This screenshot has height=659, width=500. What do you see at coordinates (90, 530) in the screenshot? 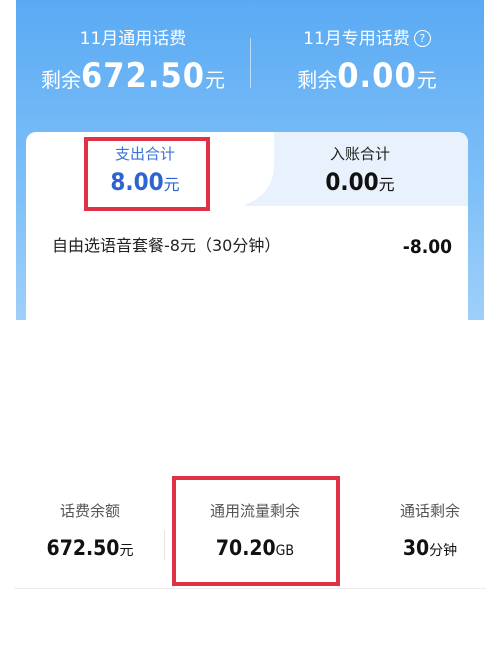
I see `stat-fee-balance: 话费余额 672.50元` at bounding box center [90, 530].